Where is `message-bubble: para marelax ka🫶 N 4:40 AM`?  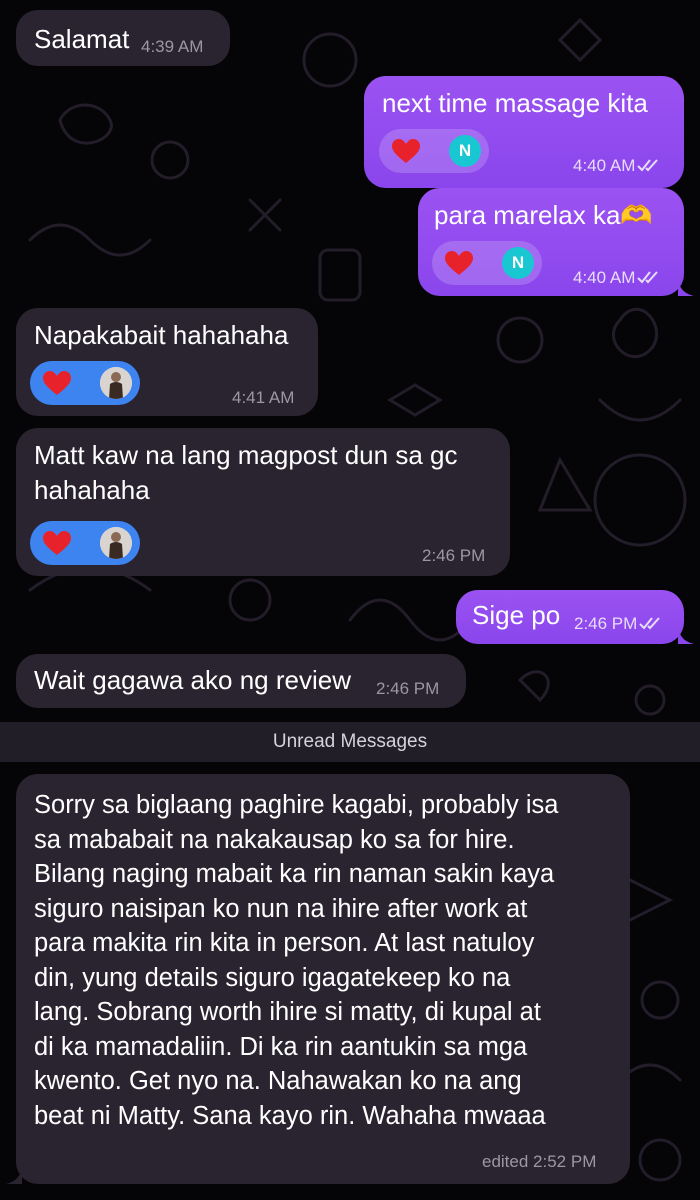 message-bubble: para marelax ka🫶 N 4:40 AM is located at coordinates (556, 242).